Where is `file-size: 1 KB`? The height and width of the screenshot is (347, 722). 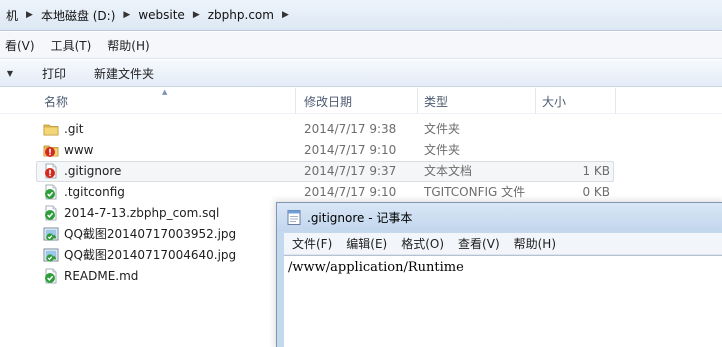 file-size: 1 KB is located at coordinates (596, 171).